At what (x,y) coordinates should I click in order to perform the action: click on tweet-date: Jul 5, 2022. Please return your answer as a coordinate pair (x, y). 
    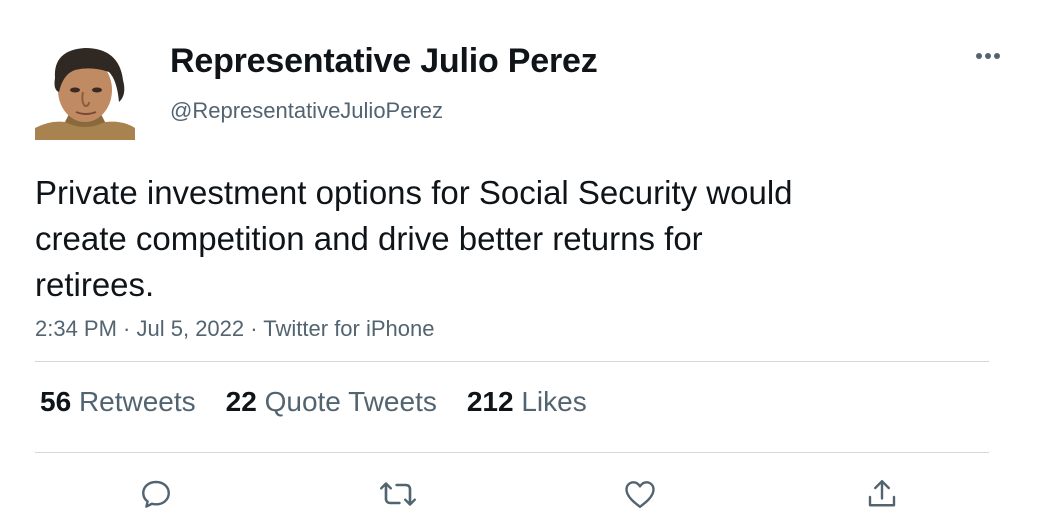
    Looking at the image, I should click on (190, 328).